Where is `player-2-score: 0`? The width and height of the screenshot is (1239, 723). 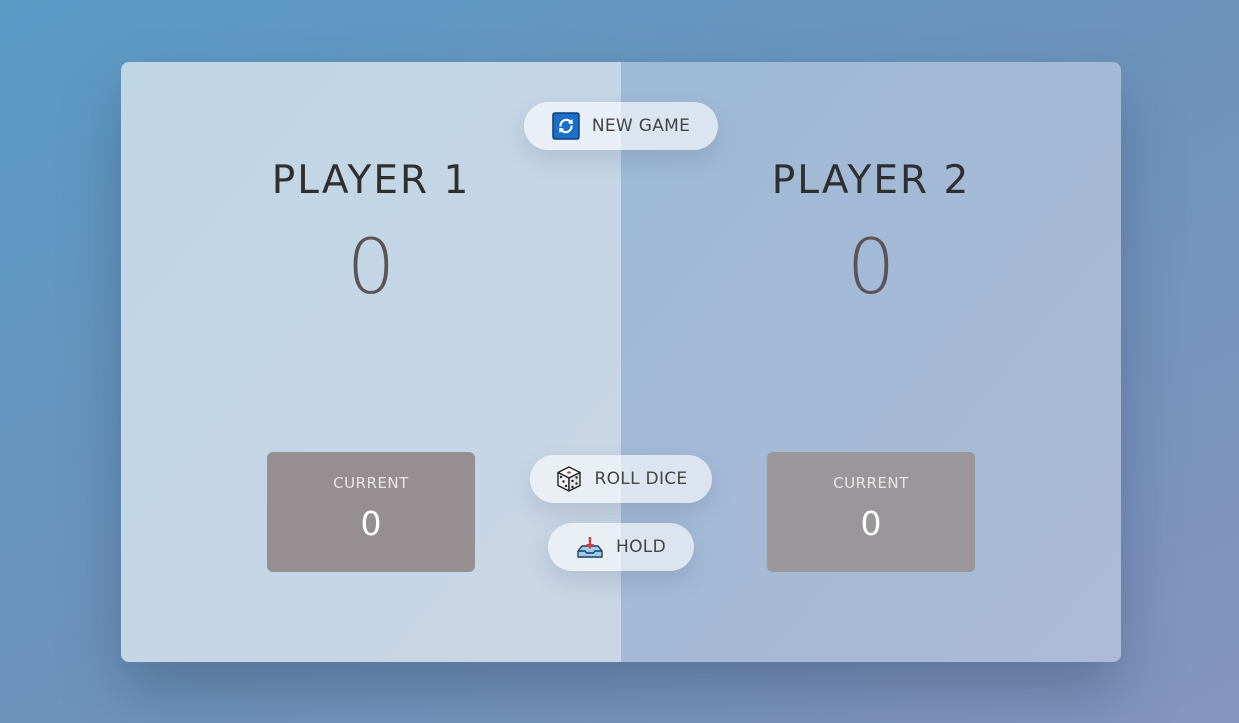
player-2-score: 0 is located at coordinates (871, 266).